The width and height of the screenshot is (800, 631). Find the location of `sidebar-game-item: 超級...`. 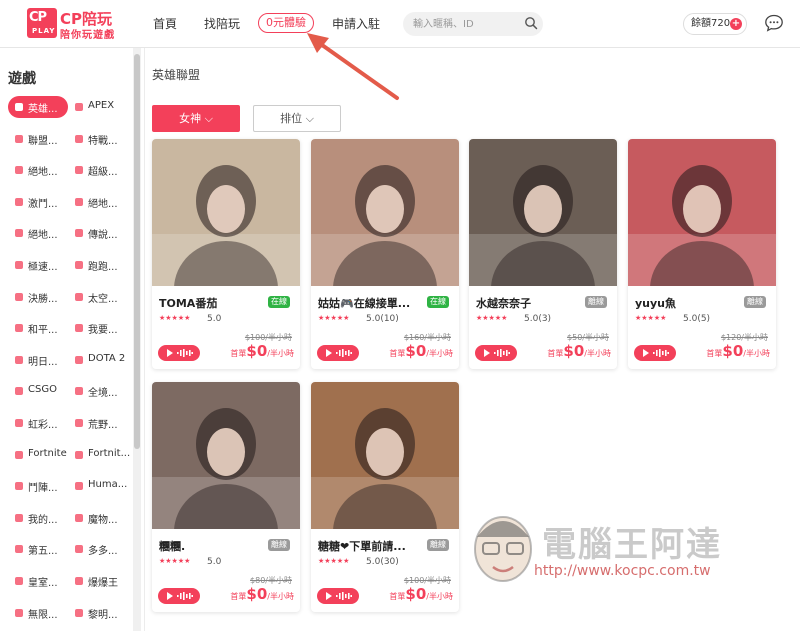

sidebar-game-item: 超級... is located at coordinates (98, 170).